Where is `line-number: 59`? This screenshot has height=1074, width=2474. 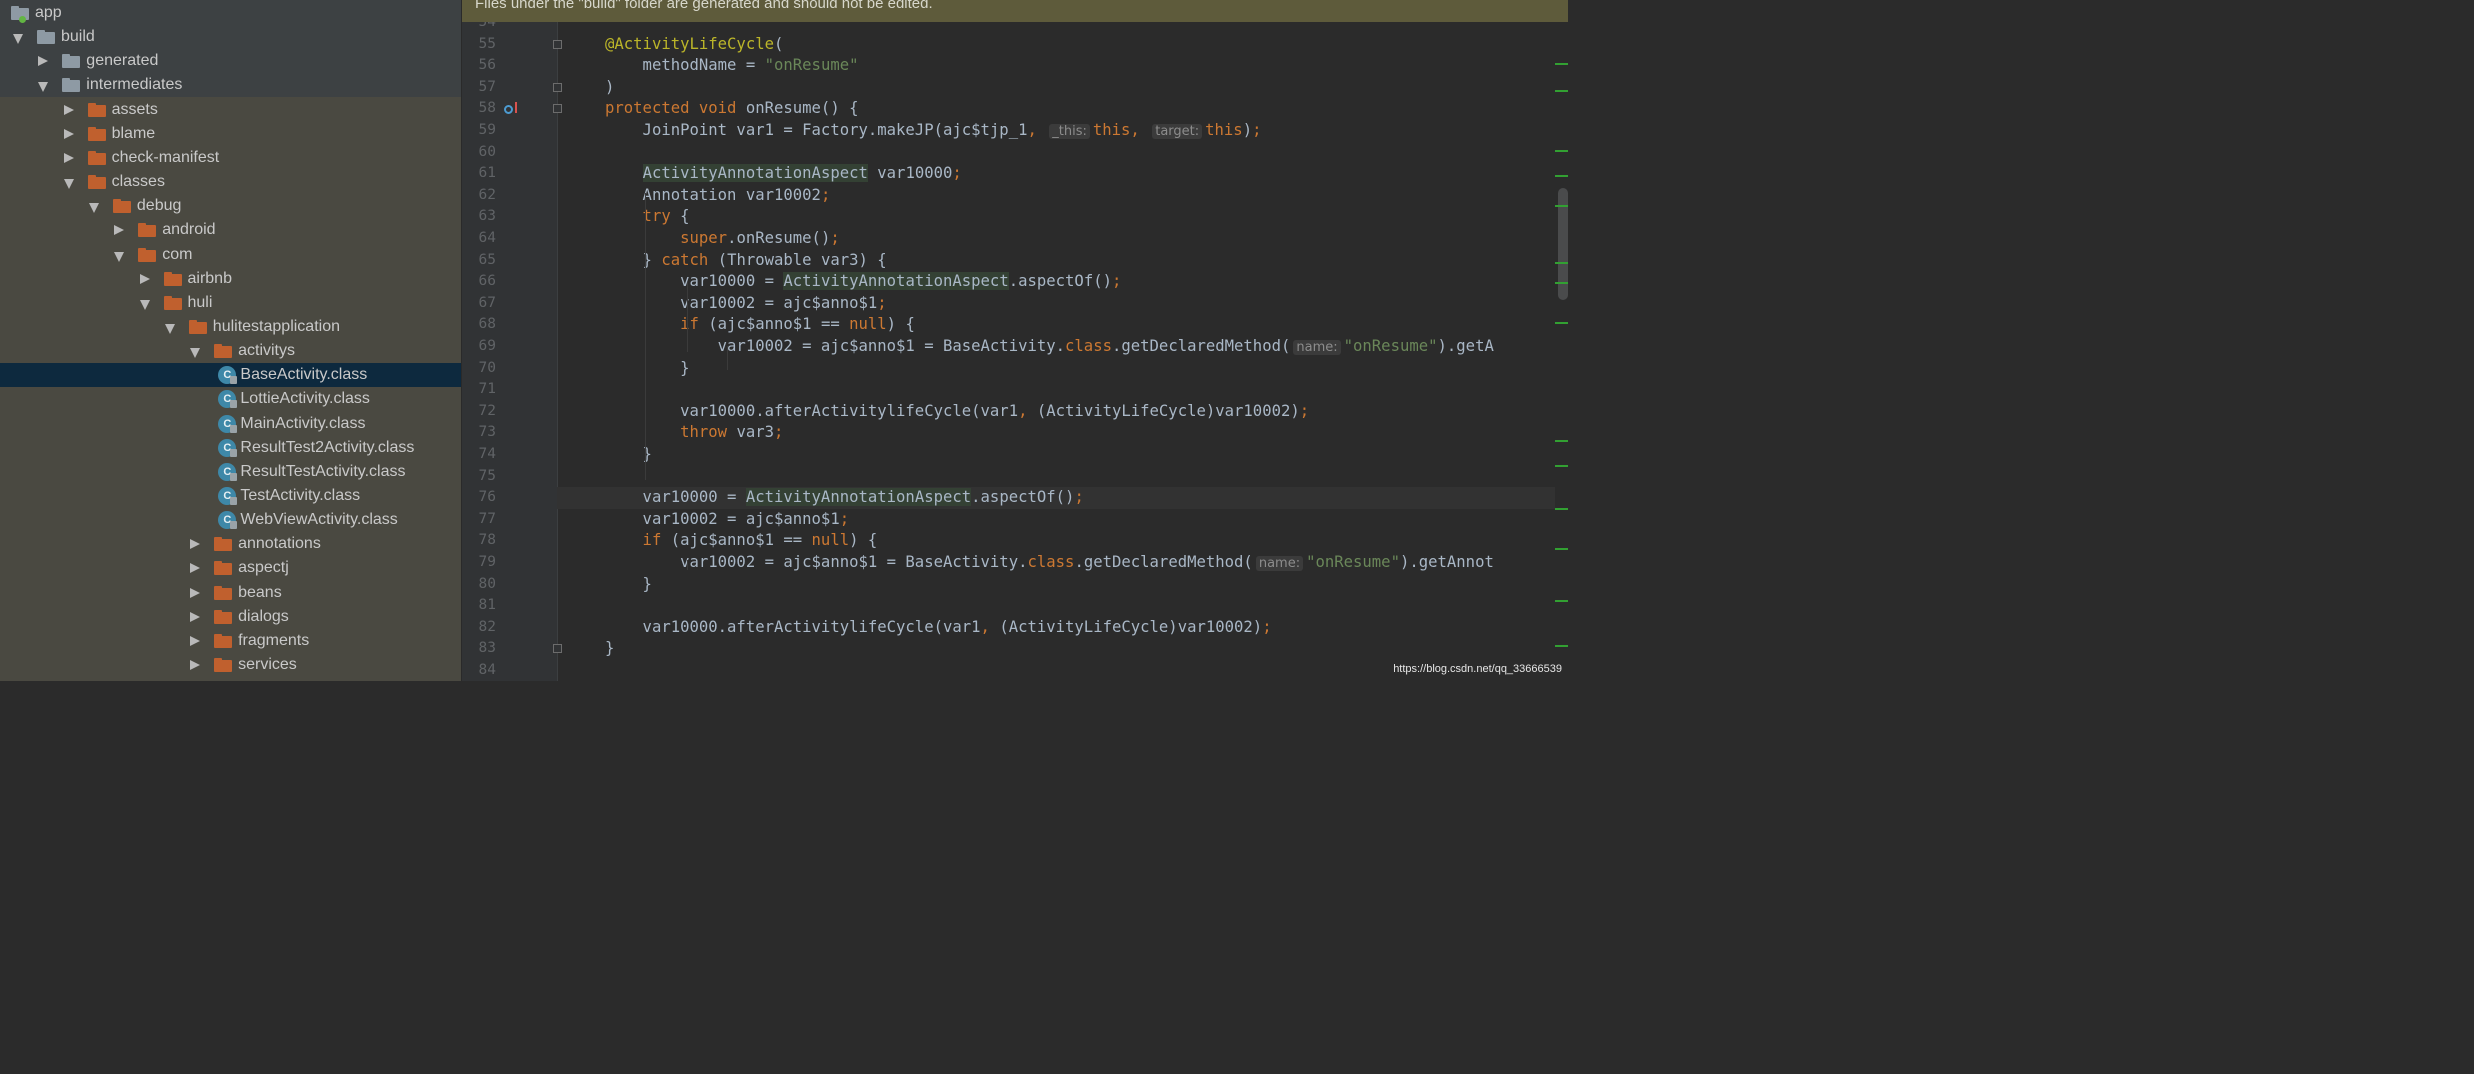
line-number: 59 is located at coordinates (479, 131).